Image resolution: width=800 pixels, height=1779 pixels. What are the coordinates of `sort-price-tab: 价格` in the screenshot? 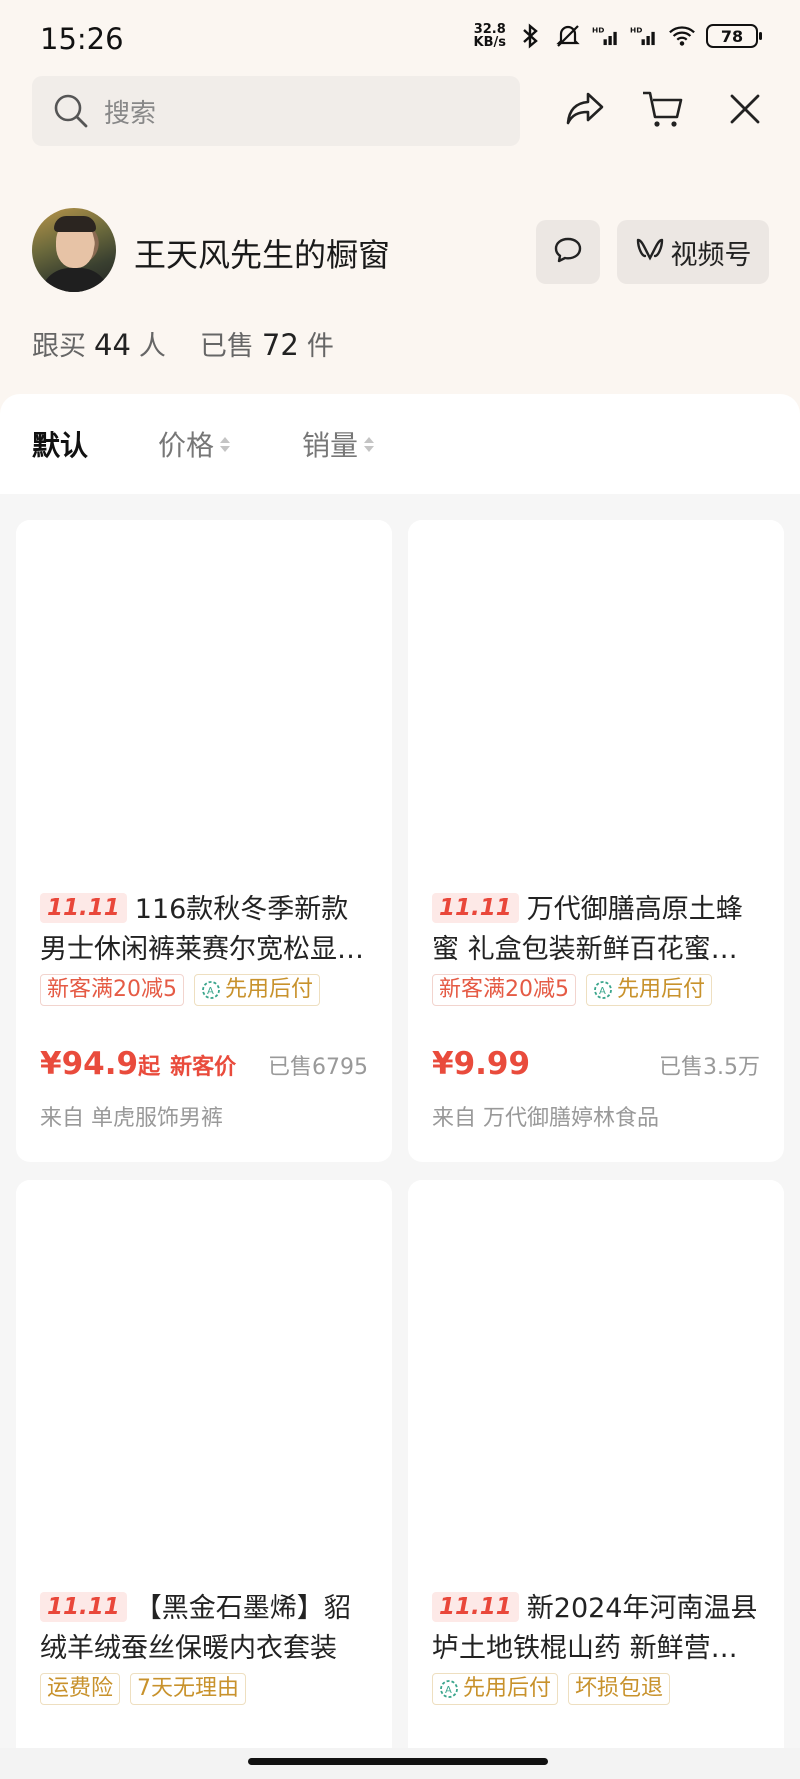 It's located at (194, 444).